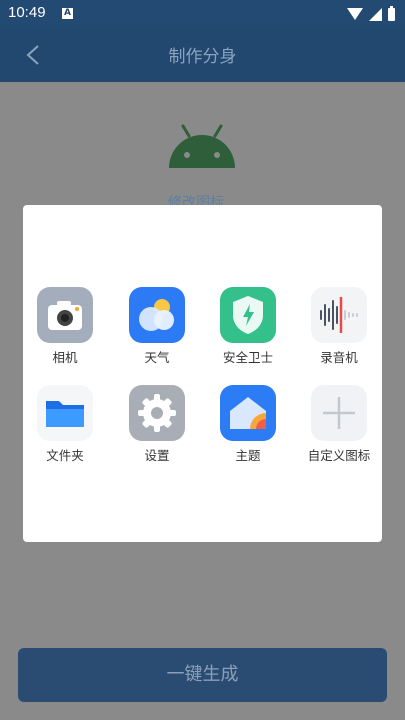  I want to click on theme-icon, so click(248, 413).